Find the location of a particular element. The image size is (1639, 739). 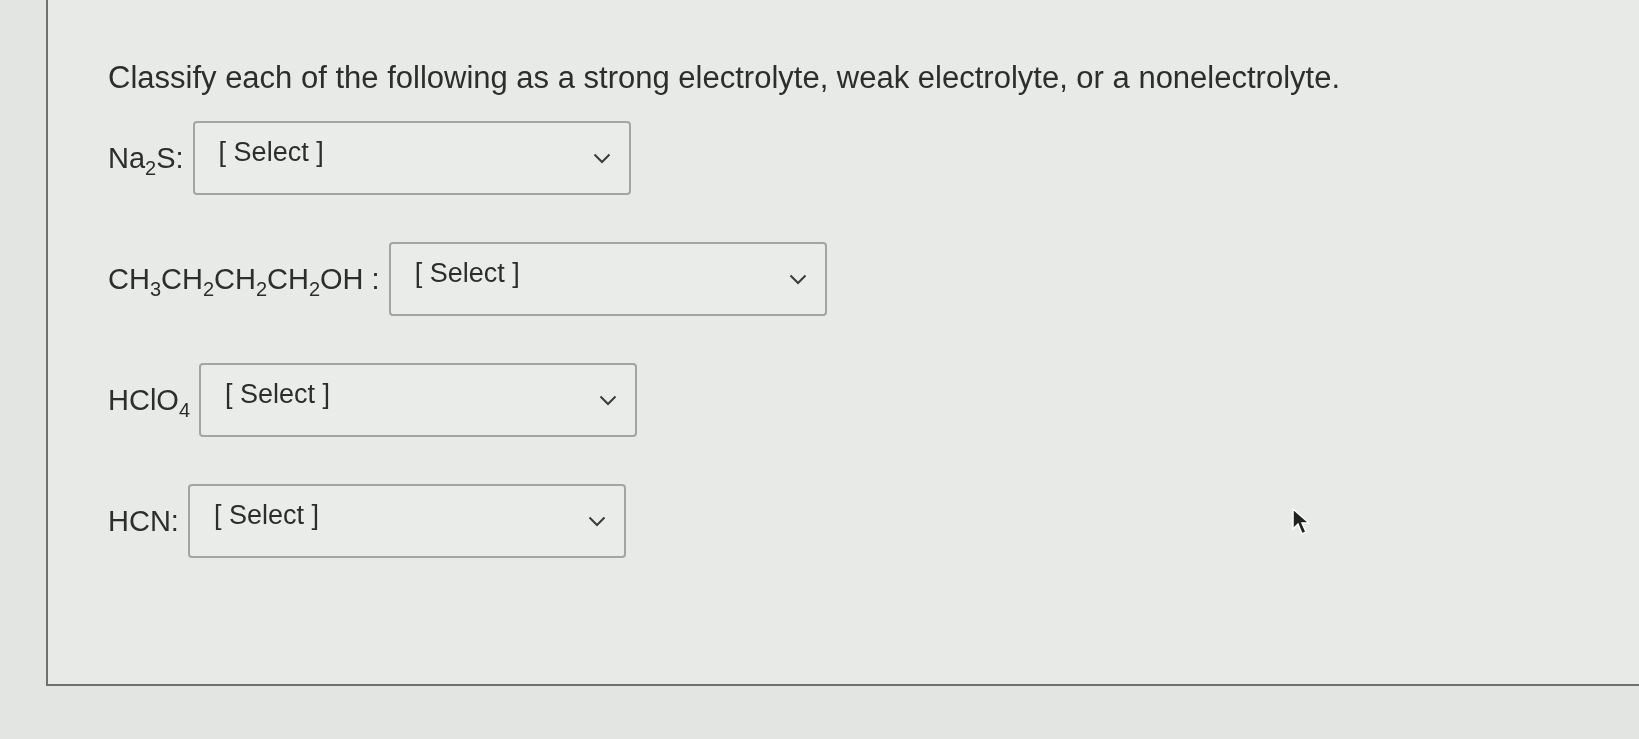

formula-label: HCN: is located at coordinates (143, 521).